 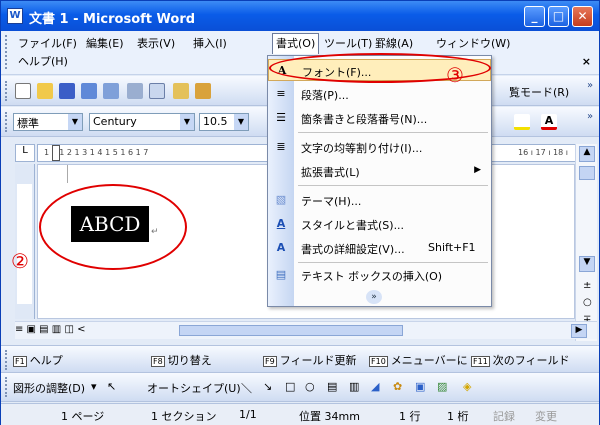 I want to click on fkey-switch: F8 切り替え, so click(x=181, y=360).